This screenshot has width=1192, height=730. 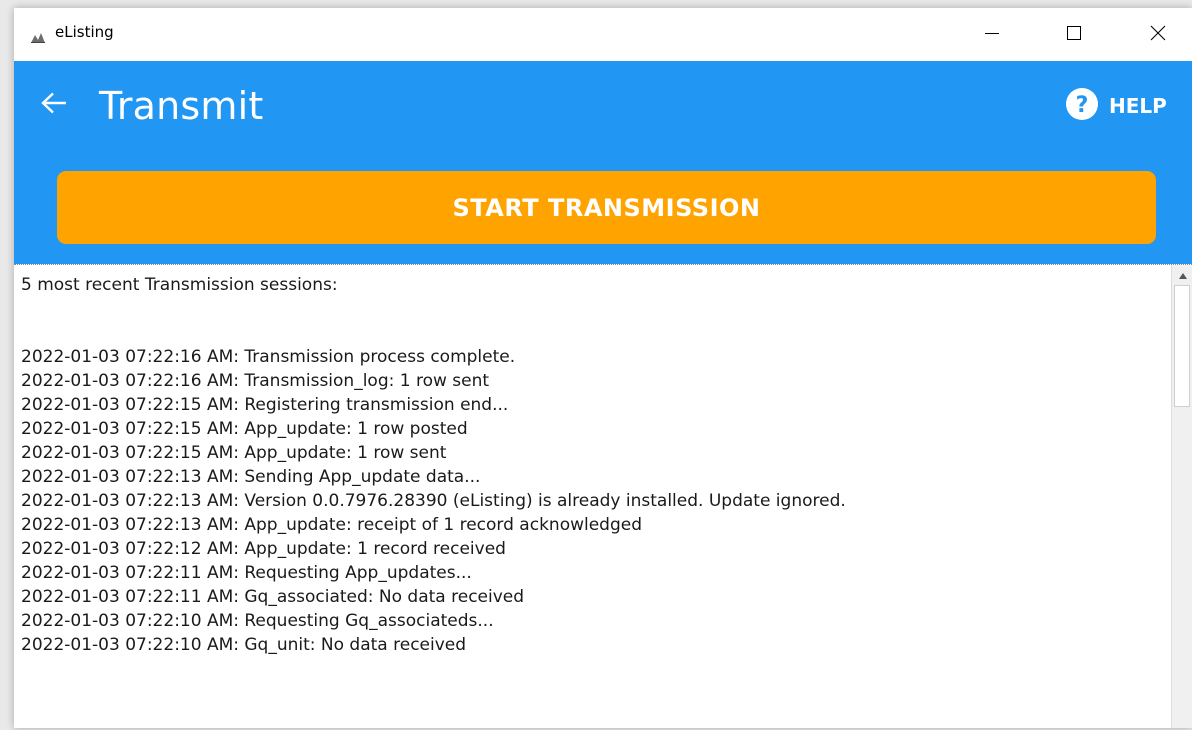 What do you see at coordinates (1138, 106) in the screenshot?
I see `help-label: HELP` at bounding box center [1138, 106].